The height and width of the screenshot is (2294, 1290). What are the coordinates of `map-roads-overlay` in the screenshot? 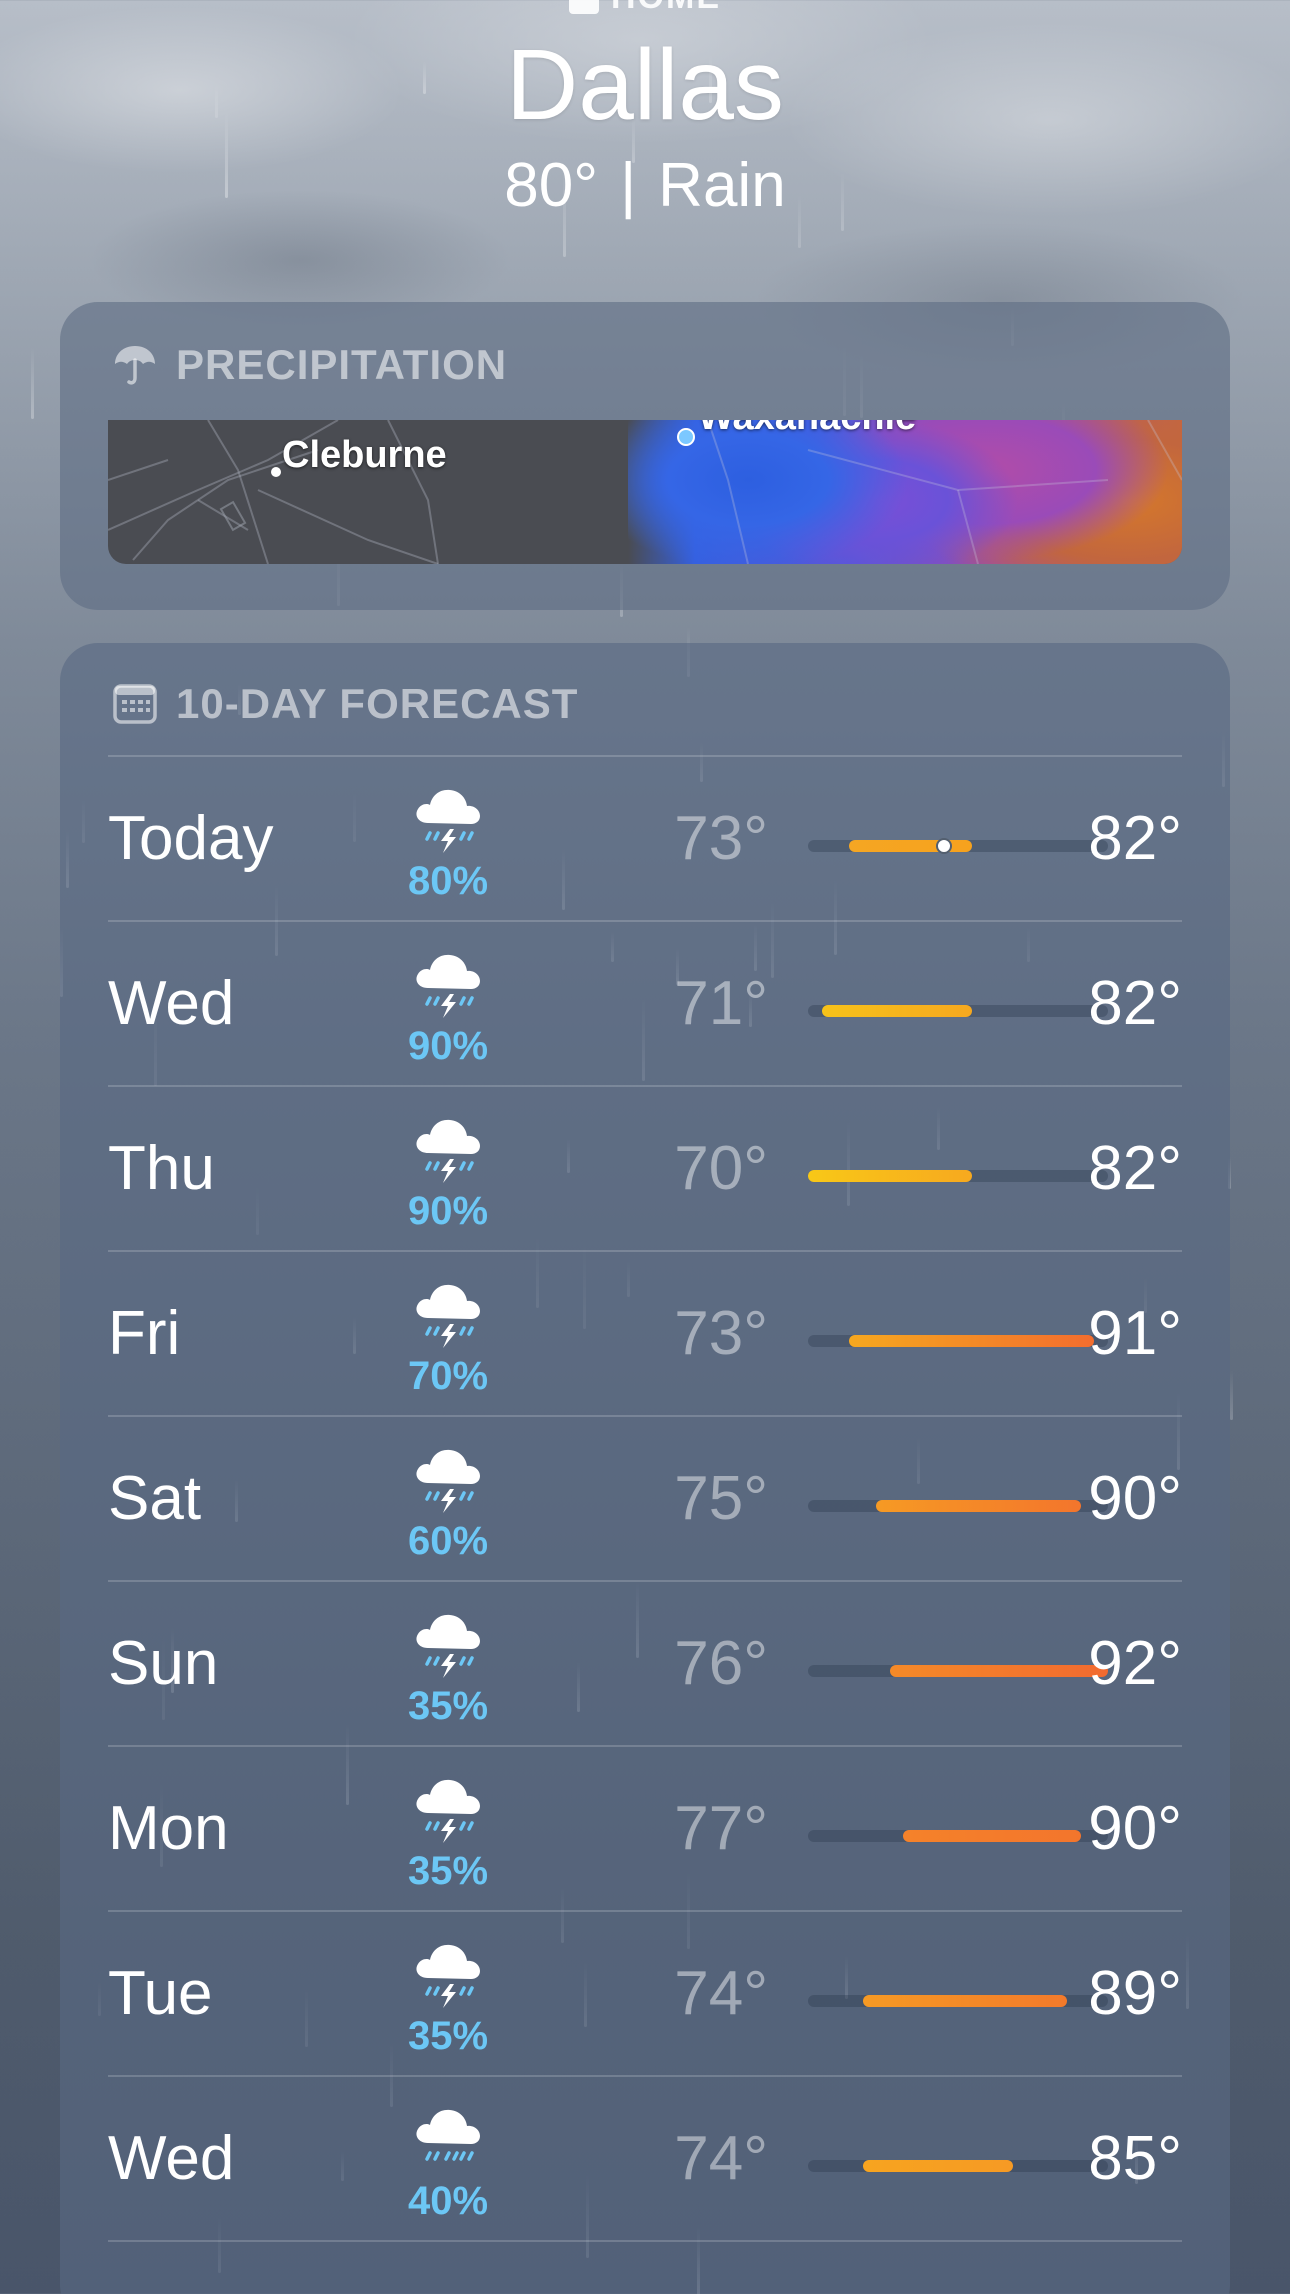 It's located at (944, 492).